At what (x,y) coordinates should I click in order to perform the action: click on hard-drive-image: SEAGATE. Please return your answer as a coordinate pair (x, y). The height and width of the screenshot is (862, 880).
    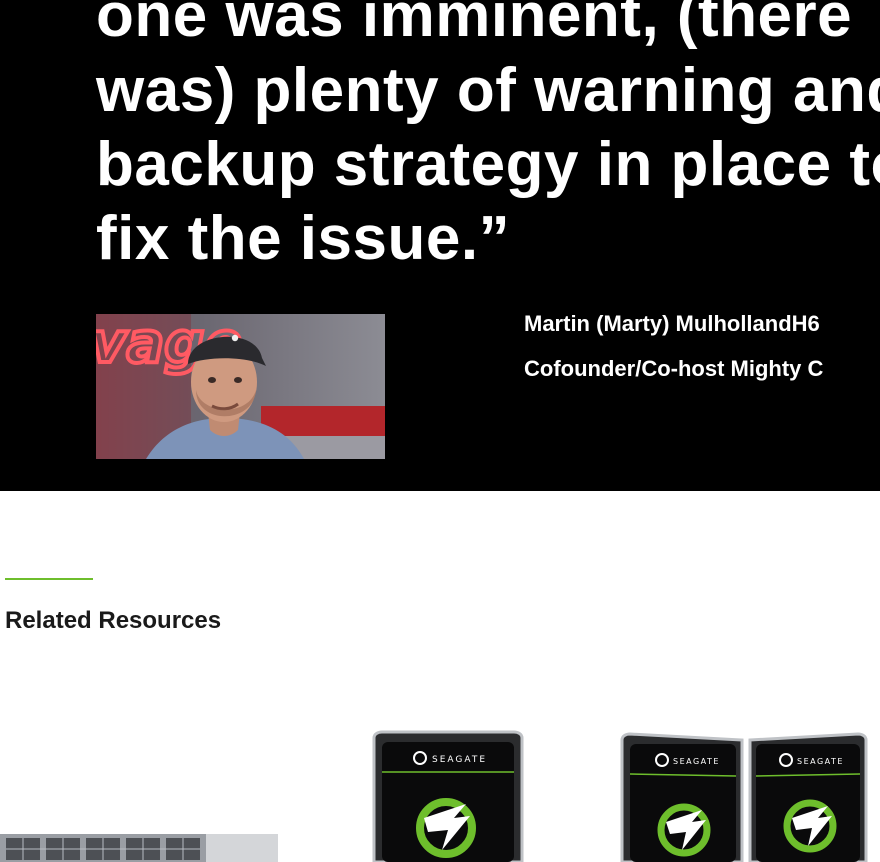
    Looking at the image, I should click on (448, 796).